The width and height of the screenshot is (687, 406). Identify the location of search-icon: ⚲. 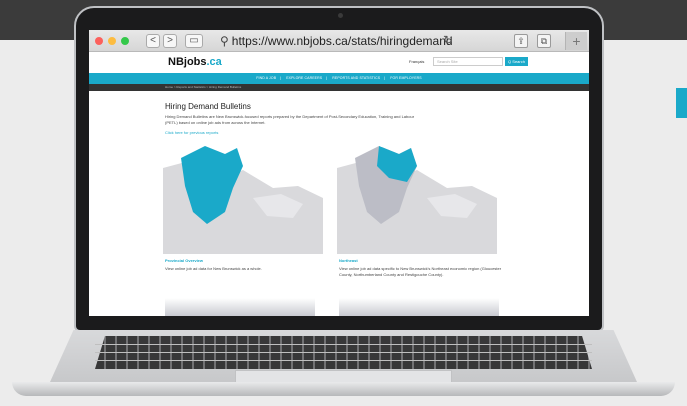
(224, 41).